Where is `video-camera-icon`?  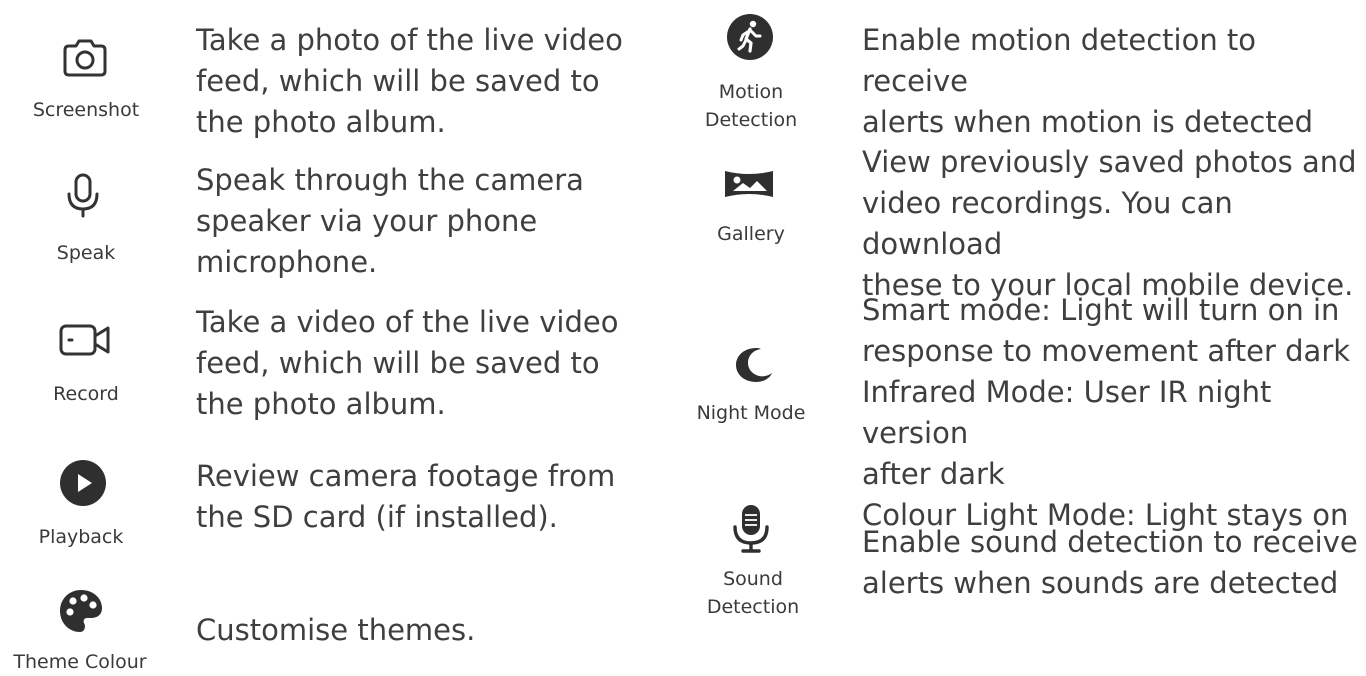
video-camera-icon is located at coordinates (85, 340).